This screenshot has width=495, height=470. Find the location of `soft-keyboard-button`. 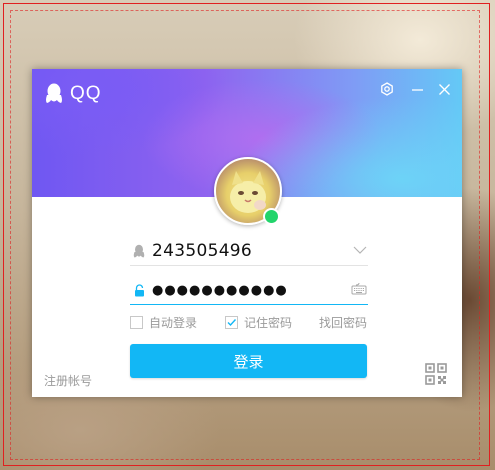

soft-keyboard-button is located at coordinates (359, 289).